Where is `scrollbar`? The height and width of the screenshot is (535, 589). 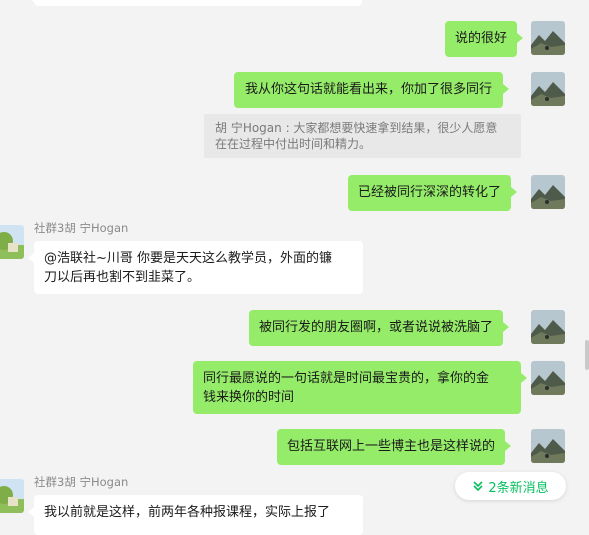 scrollbar is located at coordinates (587, 355).